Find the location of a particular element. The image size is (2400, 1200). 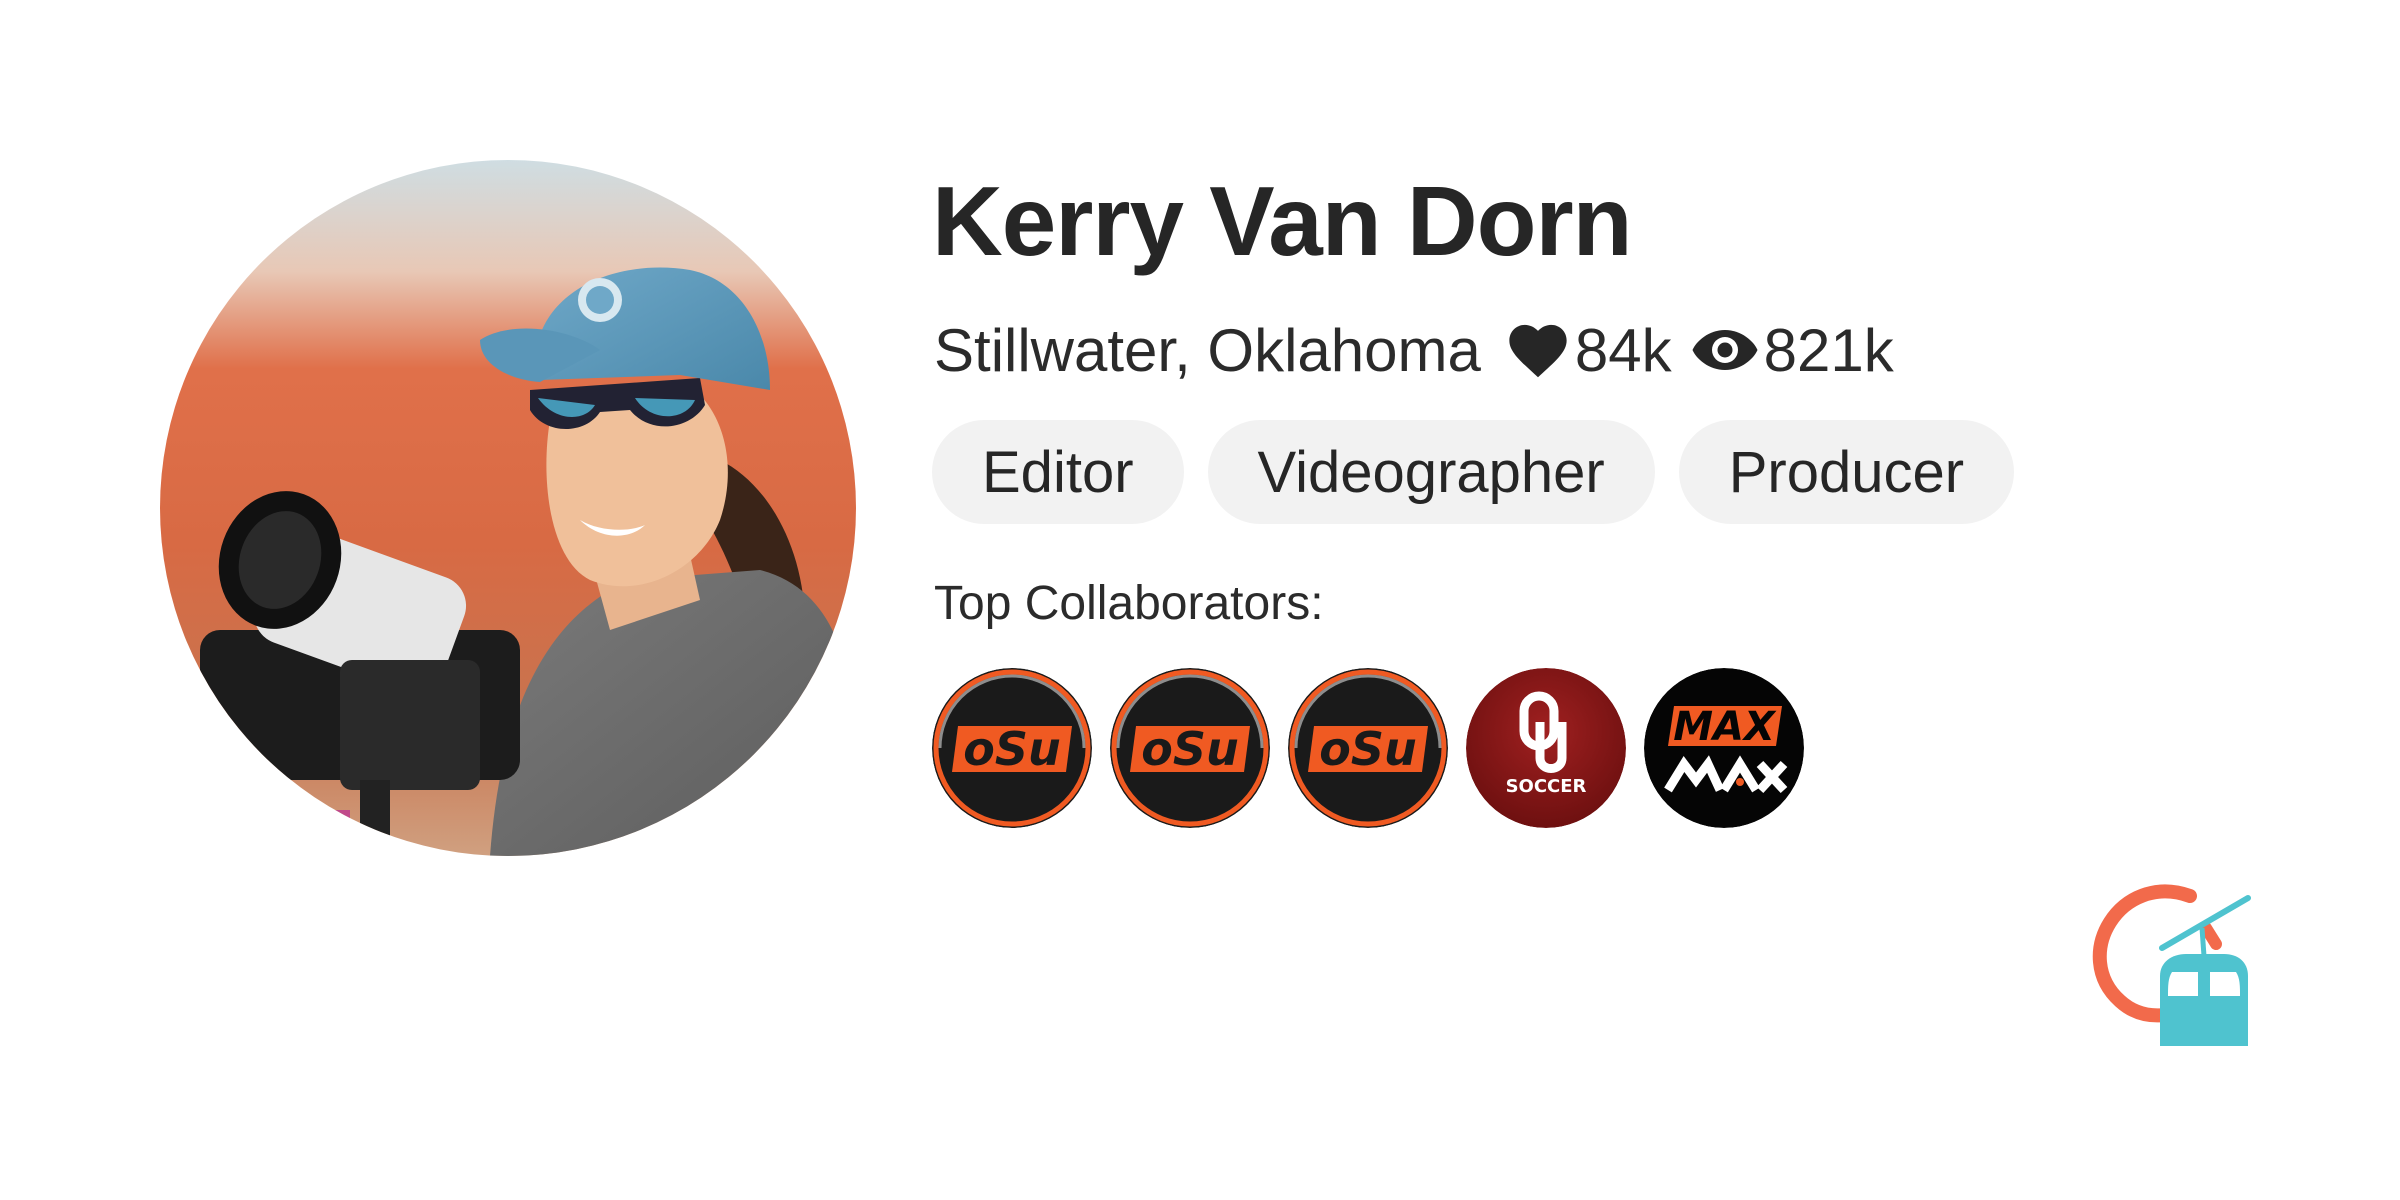

collaborator-osu-1: oSu is located at coordinates (1012, 748).